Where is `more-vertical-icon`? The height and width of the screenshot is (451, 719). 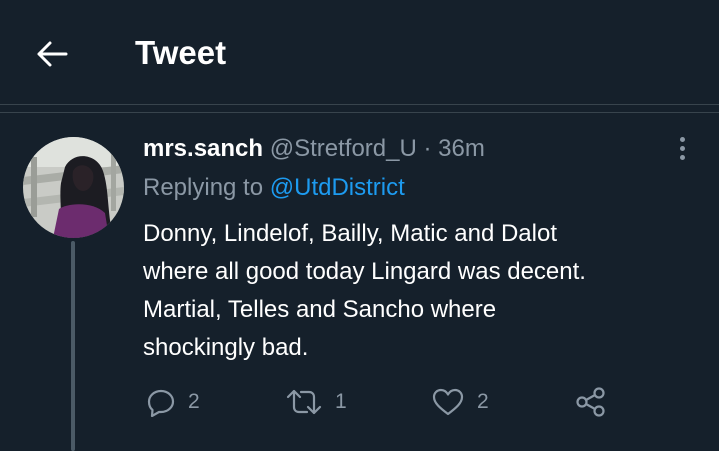 more-vertical-icon is located at coordinates (682, 139).